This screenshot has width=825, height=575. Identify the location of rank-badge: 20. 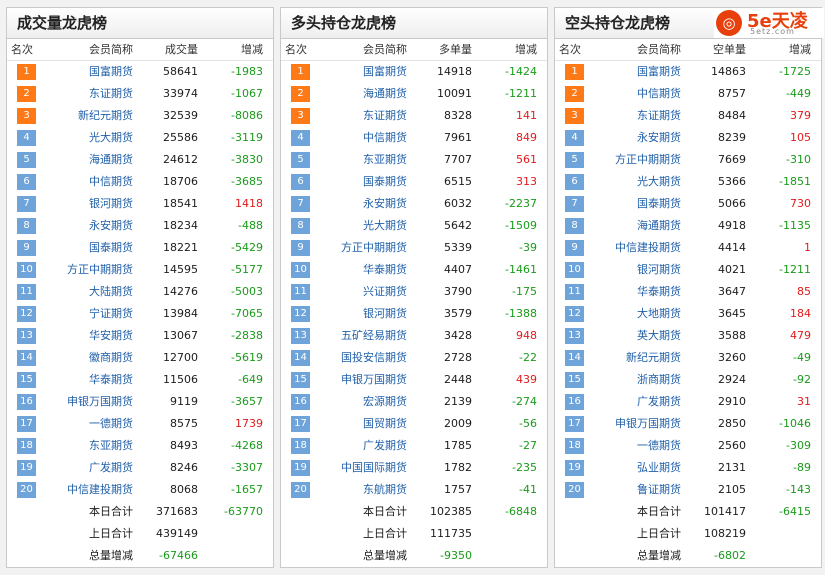
(300, 490).